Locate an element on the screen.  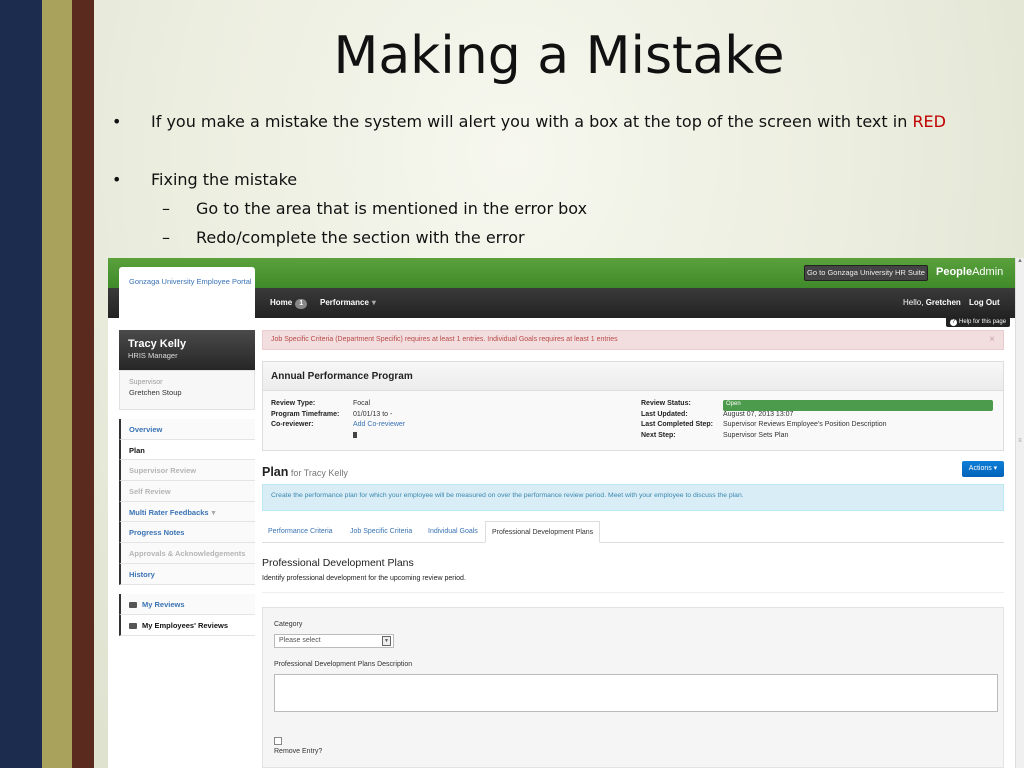
field-key: Review Status: is located at coordinates (666, 403).